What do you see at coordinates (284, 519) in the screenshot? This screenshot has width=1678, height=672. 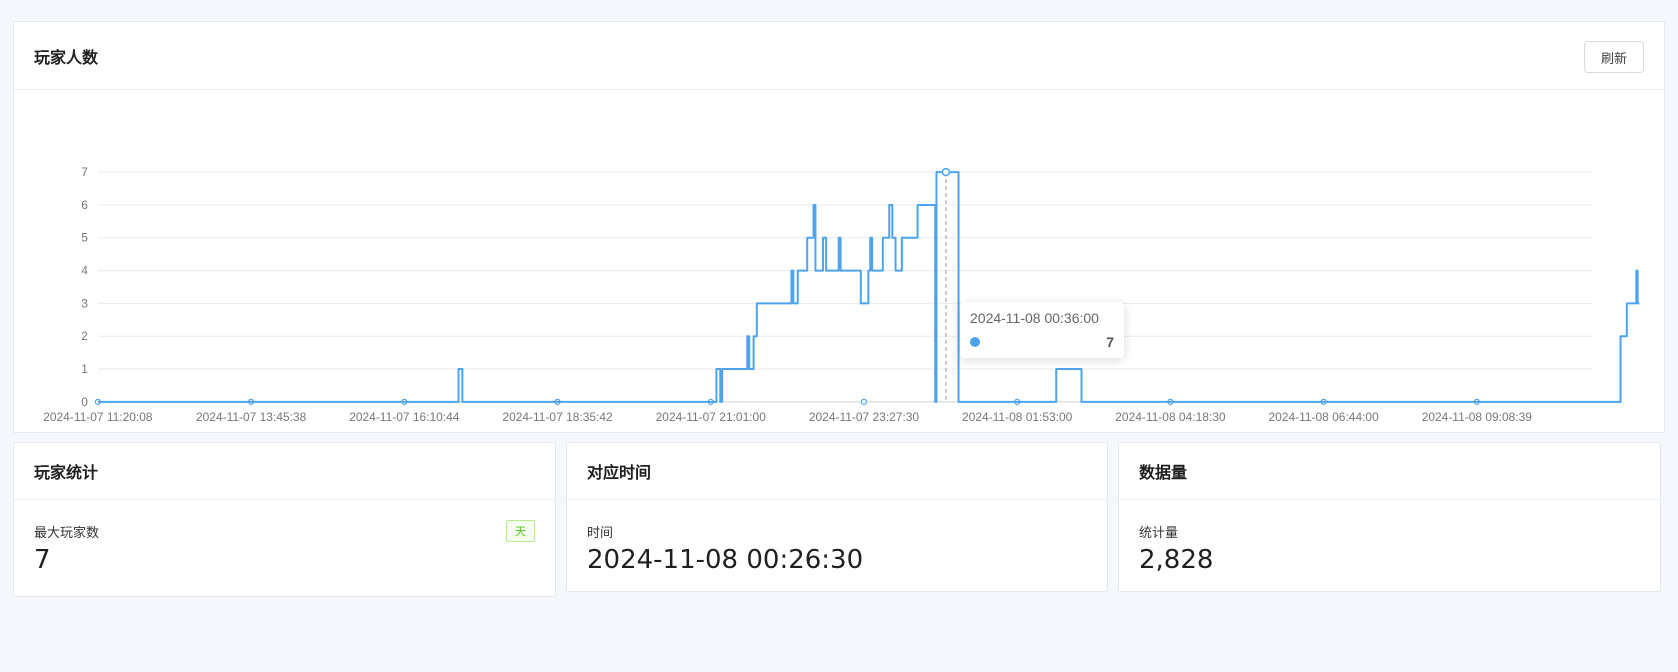 I see `player-stats-card: 玩家统计 最大玩家数 7 天` at bounding box center [284, 519].